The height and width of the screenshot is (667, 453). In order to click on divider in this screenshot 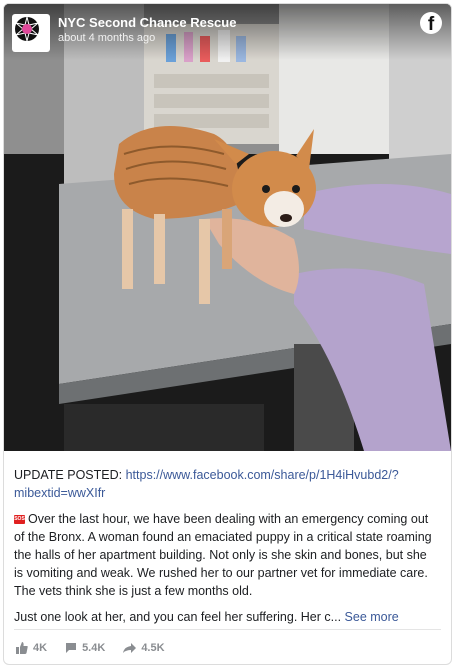, I will do `click(227, 629)`.